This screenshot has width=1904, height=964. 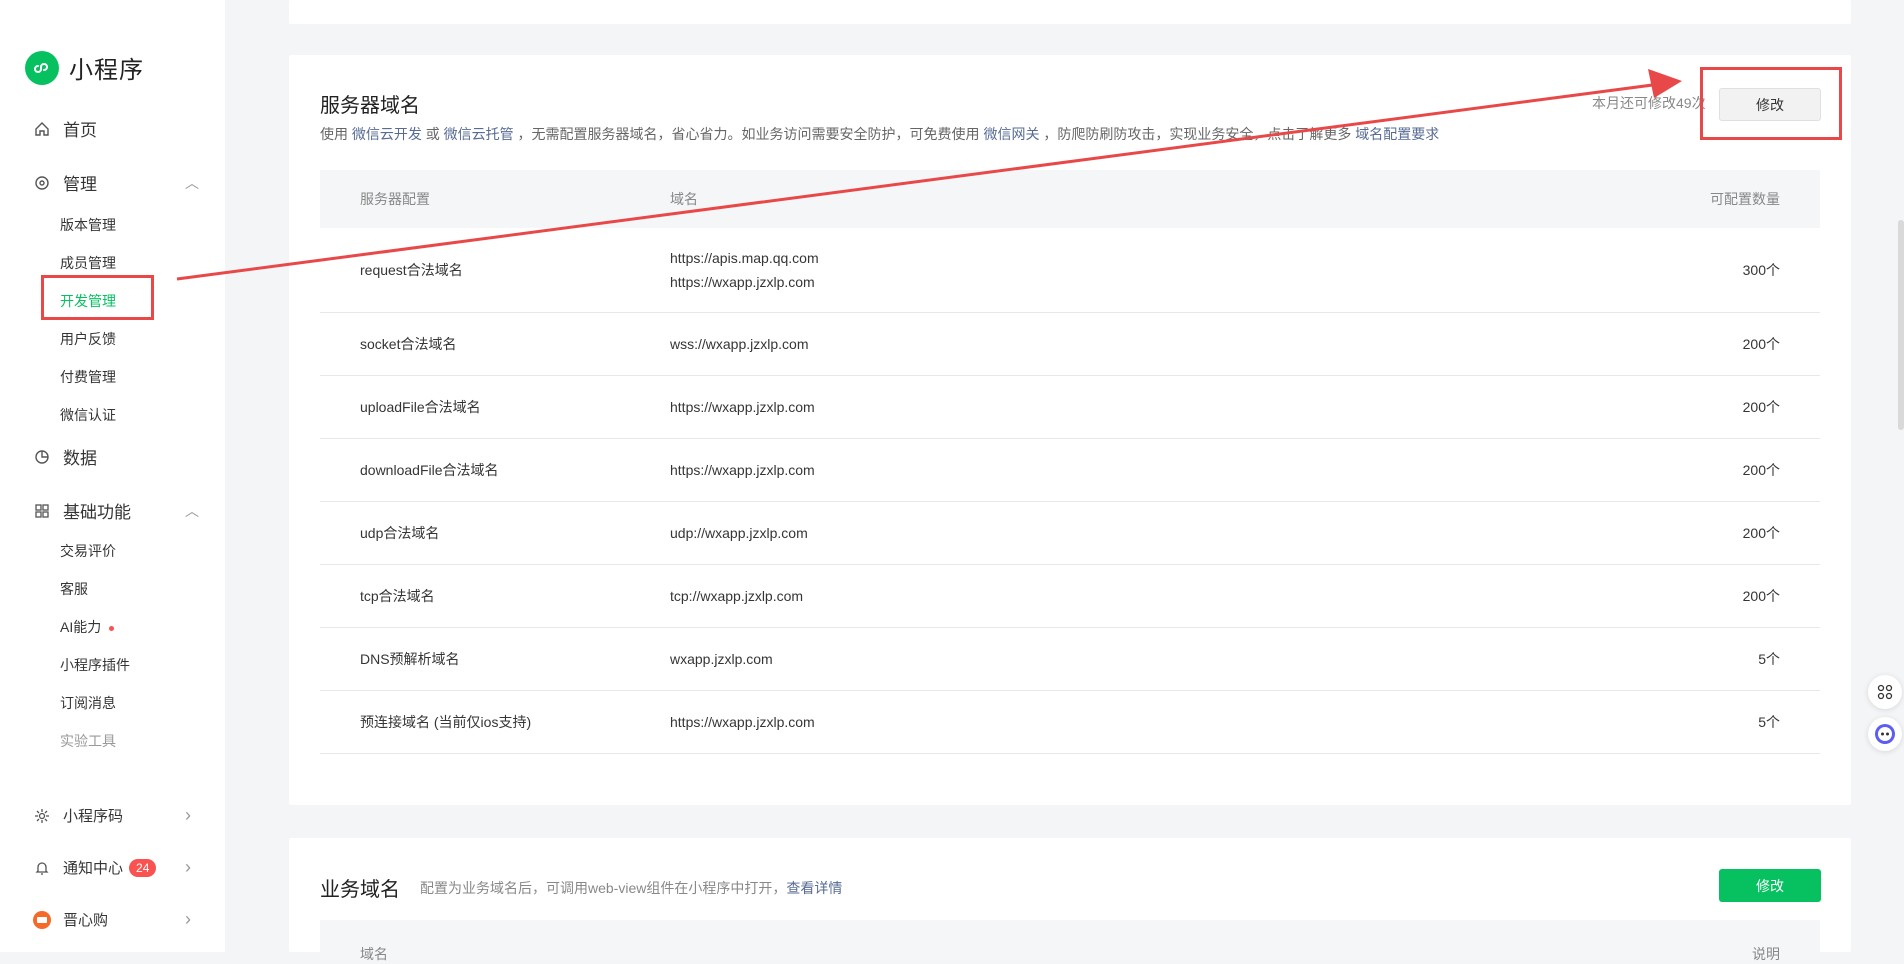 I want to click on nav-shop-label: 晋心购, so click(x=86, y=920).